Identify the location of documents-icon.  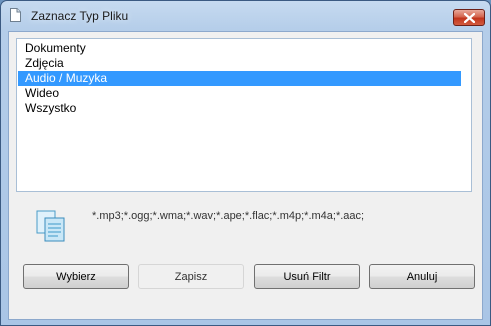
(50, 226).